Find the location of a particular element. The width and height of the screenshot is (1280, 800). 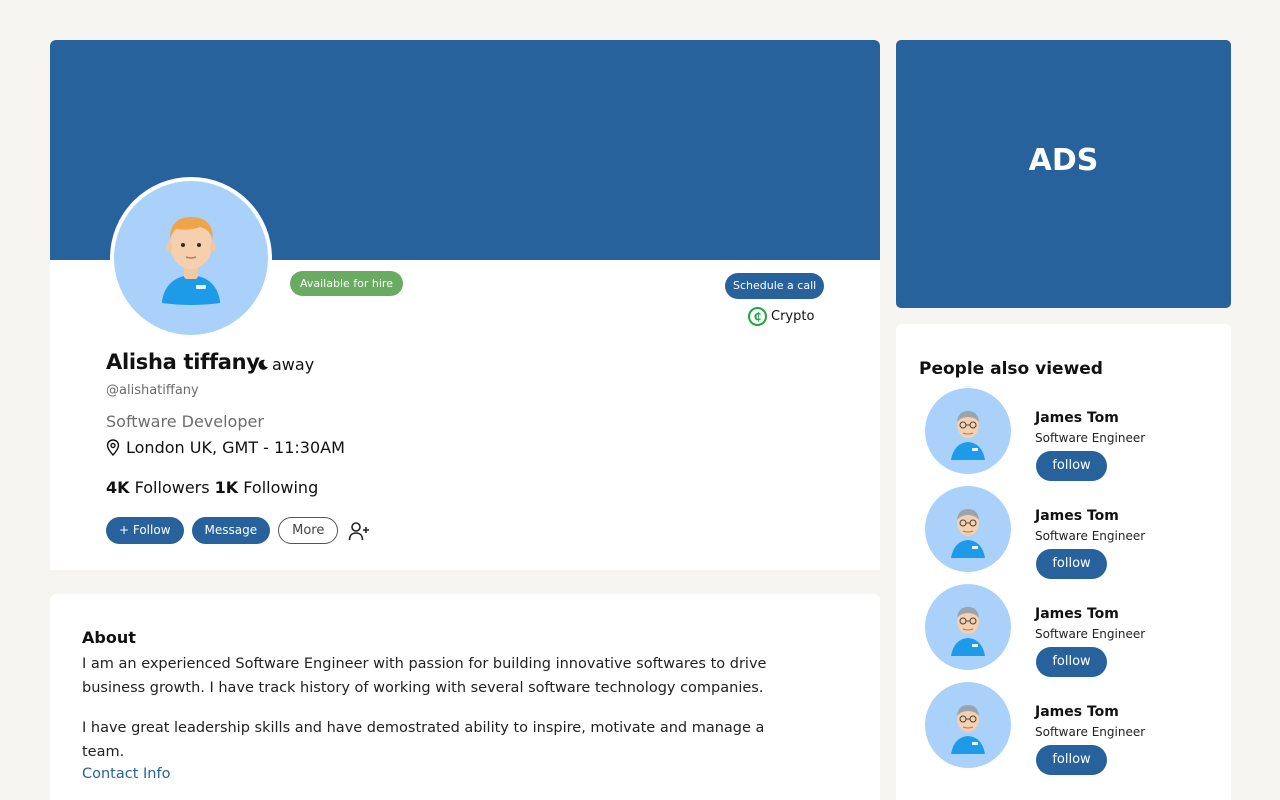

location-pin-icon is located at coordinates (113, 447).